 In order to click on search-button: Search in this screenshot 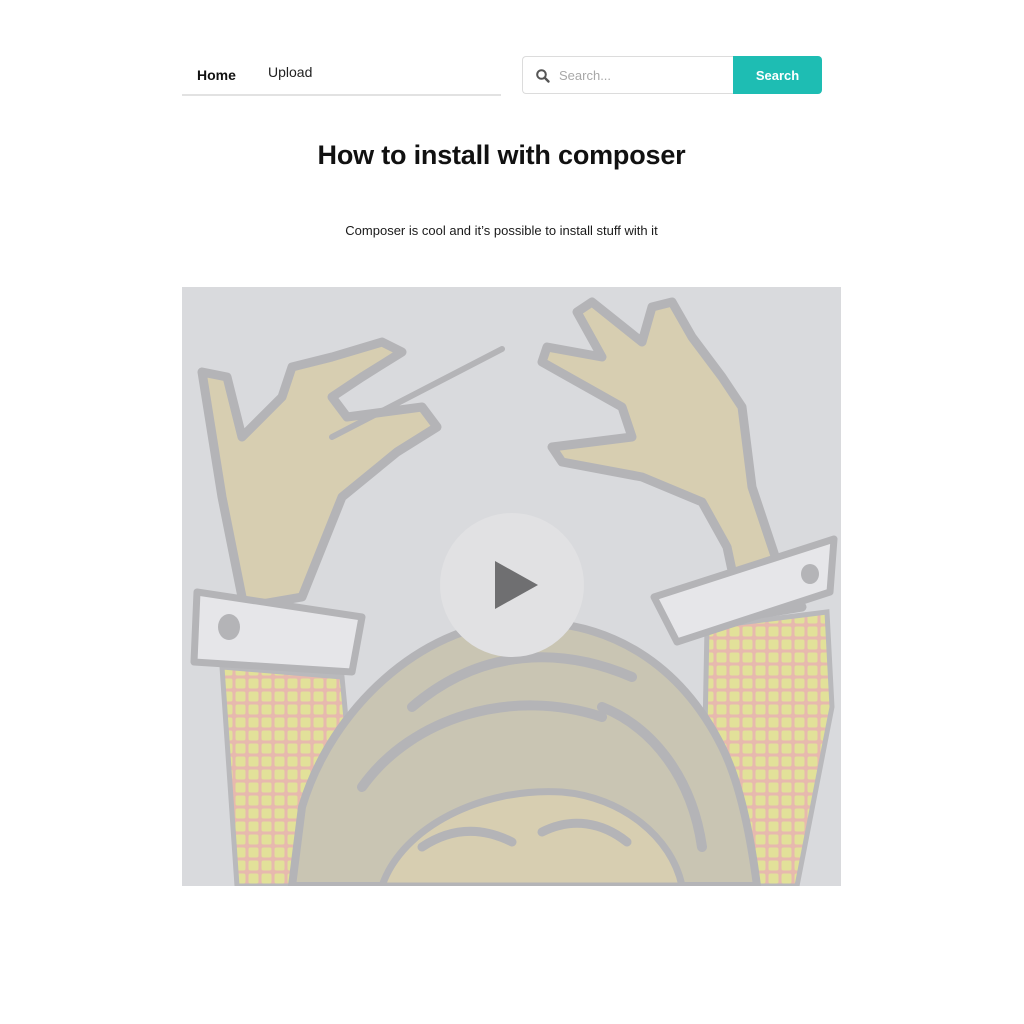, I will do `click(777, 75)`.